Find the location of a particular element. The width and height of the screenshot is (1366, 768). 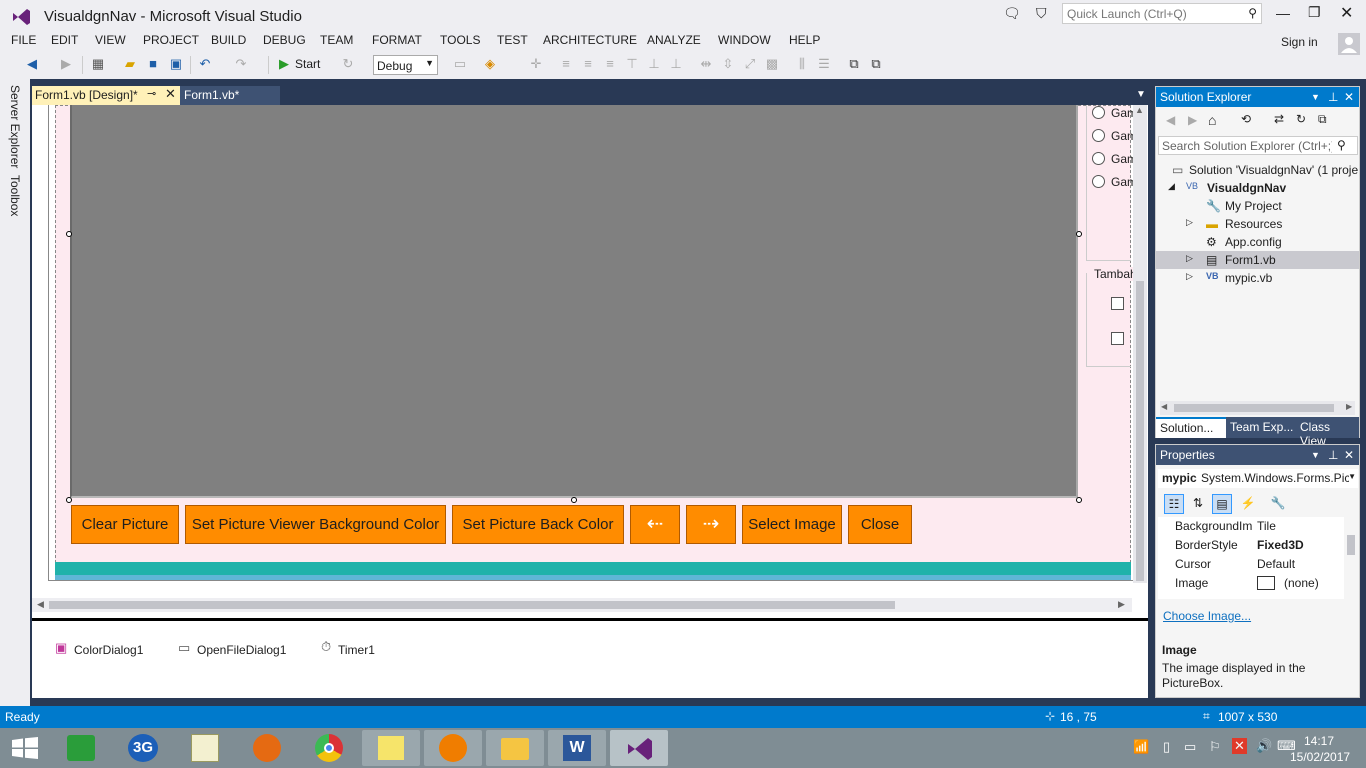

close-tab-icon: ✕ is located at coordinates (170, 94).